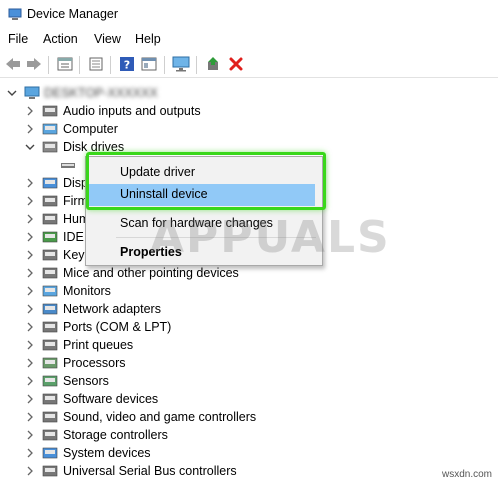  Describe the element at coordinates (249, 65) in the screenshot. I see `toolbar: ?` at that location.